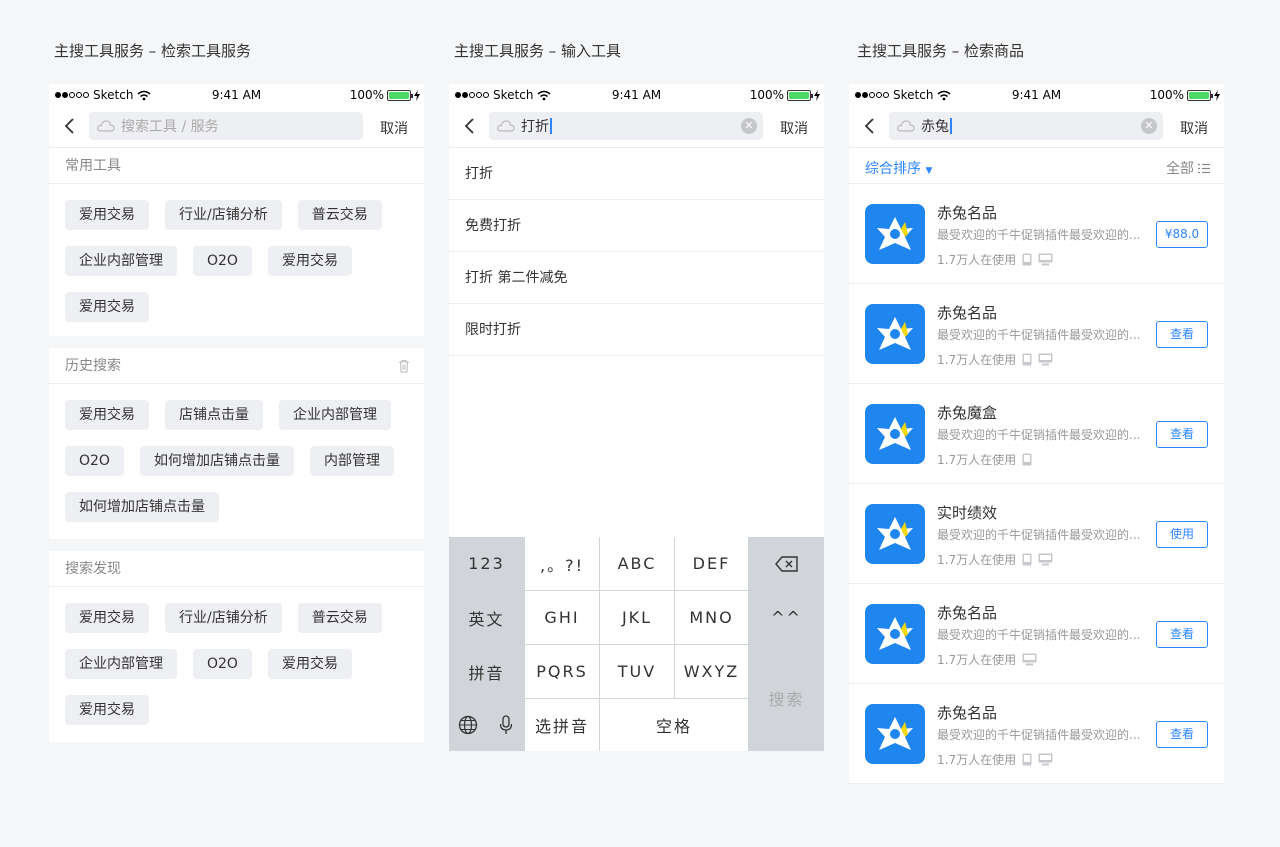 The height and width of the screenshot is (847, 1280). Describe the element at coordinates (351, 461) in the screenshot. I see `tag-chip: 内部管理` at that location.